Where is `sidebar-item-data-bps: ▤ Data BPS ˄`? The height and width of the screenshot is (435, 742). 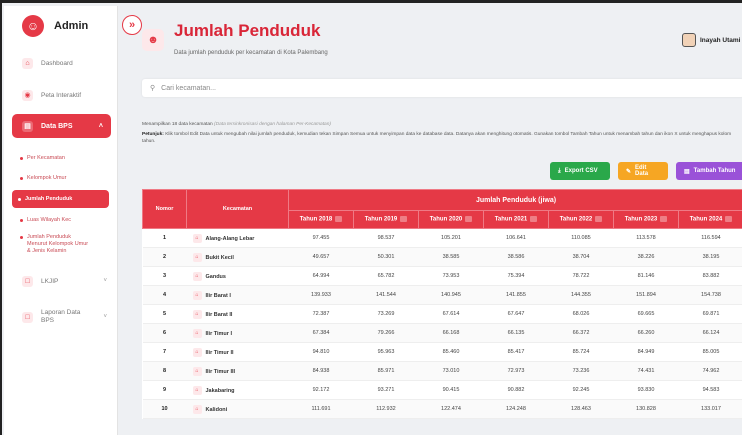
sidebar-item-data-bps: ▤ Data BPS ˄ is located at coordinates (61, 126).